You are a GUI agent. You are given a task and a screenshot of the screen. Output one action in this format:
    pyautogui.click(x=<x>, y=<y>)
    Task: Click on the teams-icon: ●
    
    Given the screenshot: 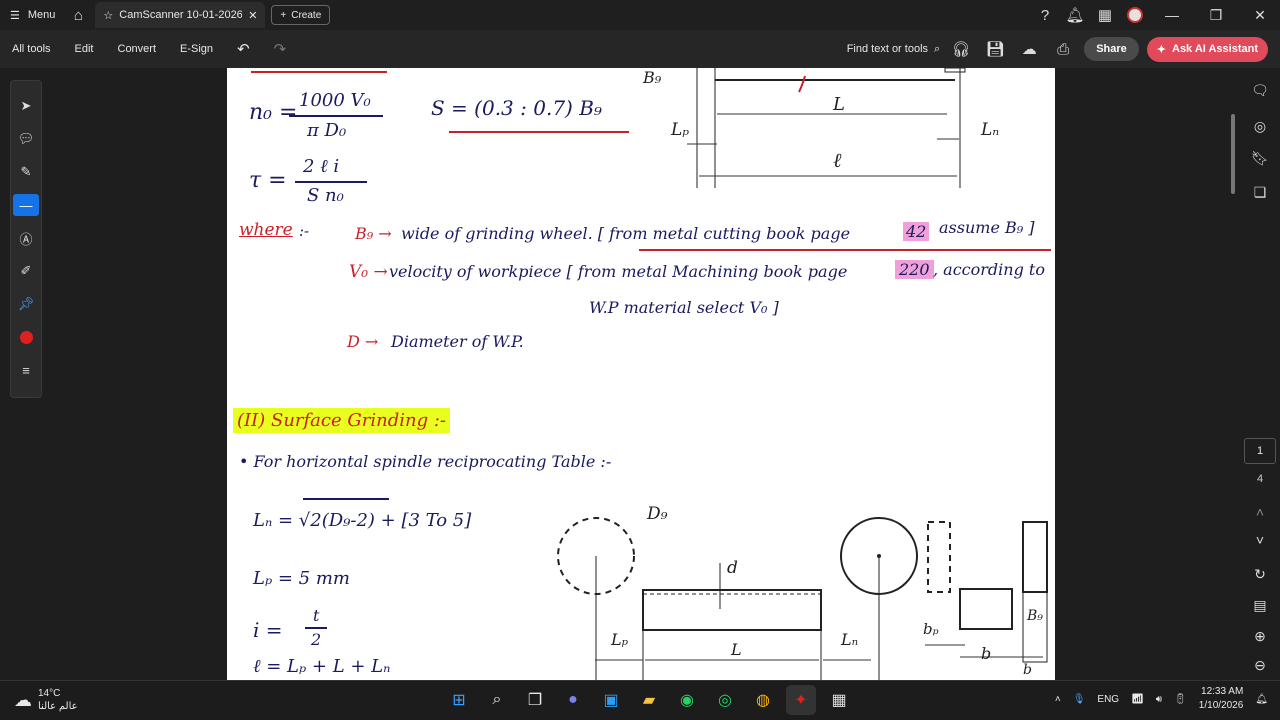 What is the action you would take?
    pyautogui.click(x=573, y=700)
    